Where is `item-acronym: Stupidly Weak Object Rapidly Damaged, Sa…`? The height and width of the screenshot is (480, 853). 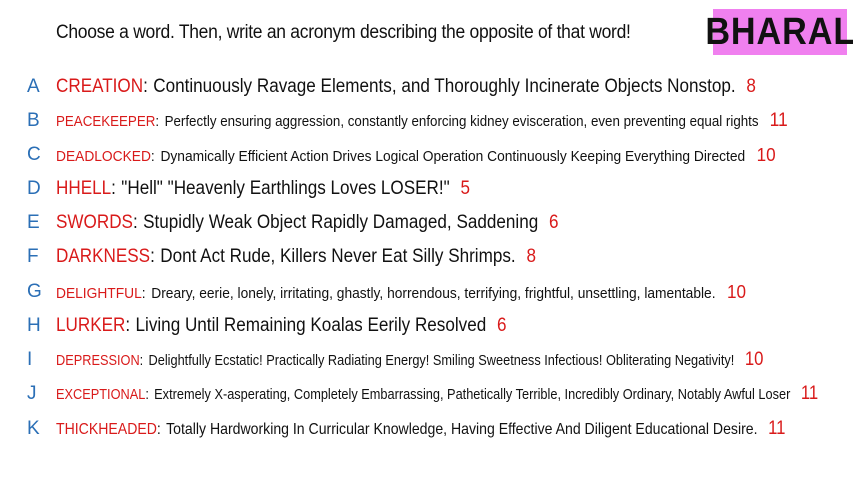 item-acronym: Stupidly Weak Object Rapidly Damaged, Sa… is located at coordinates (341, 222).